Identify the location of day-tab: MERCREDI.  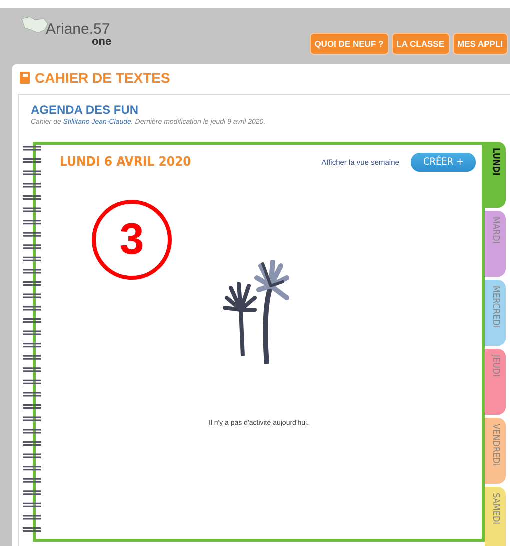
(495, 313).